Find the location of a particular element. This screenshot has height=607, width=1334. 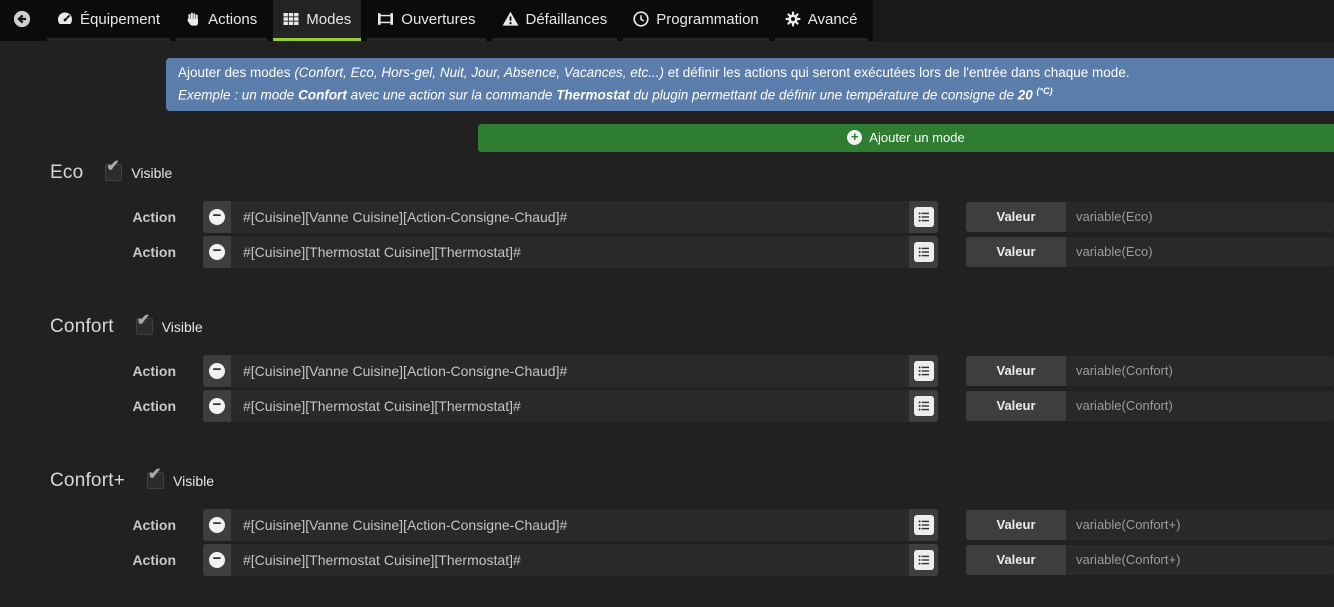

hand-icon is located at coordinates (193, 19).